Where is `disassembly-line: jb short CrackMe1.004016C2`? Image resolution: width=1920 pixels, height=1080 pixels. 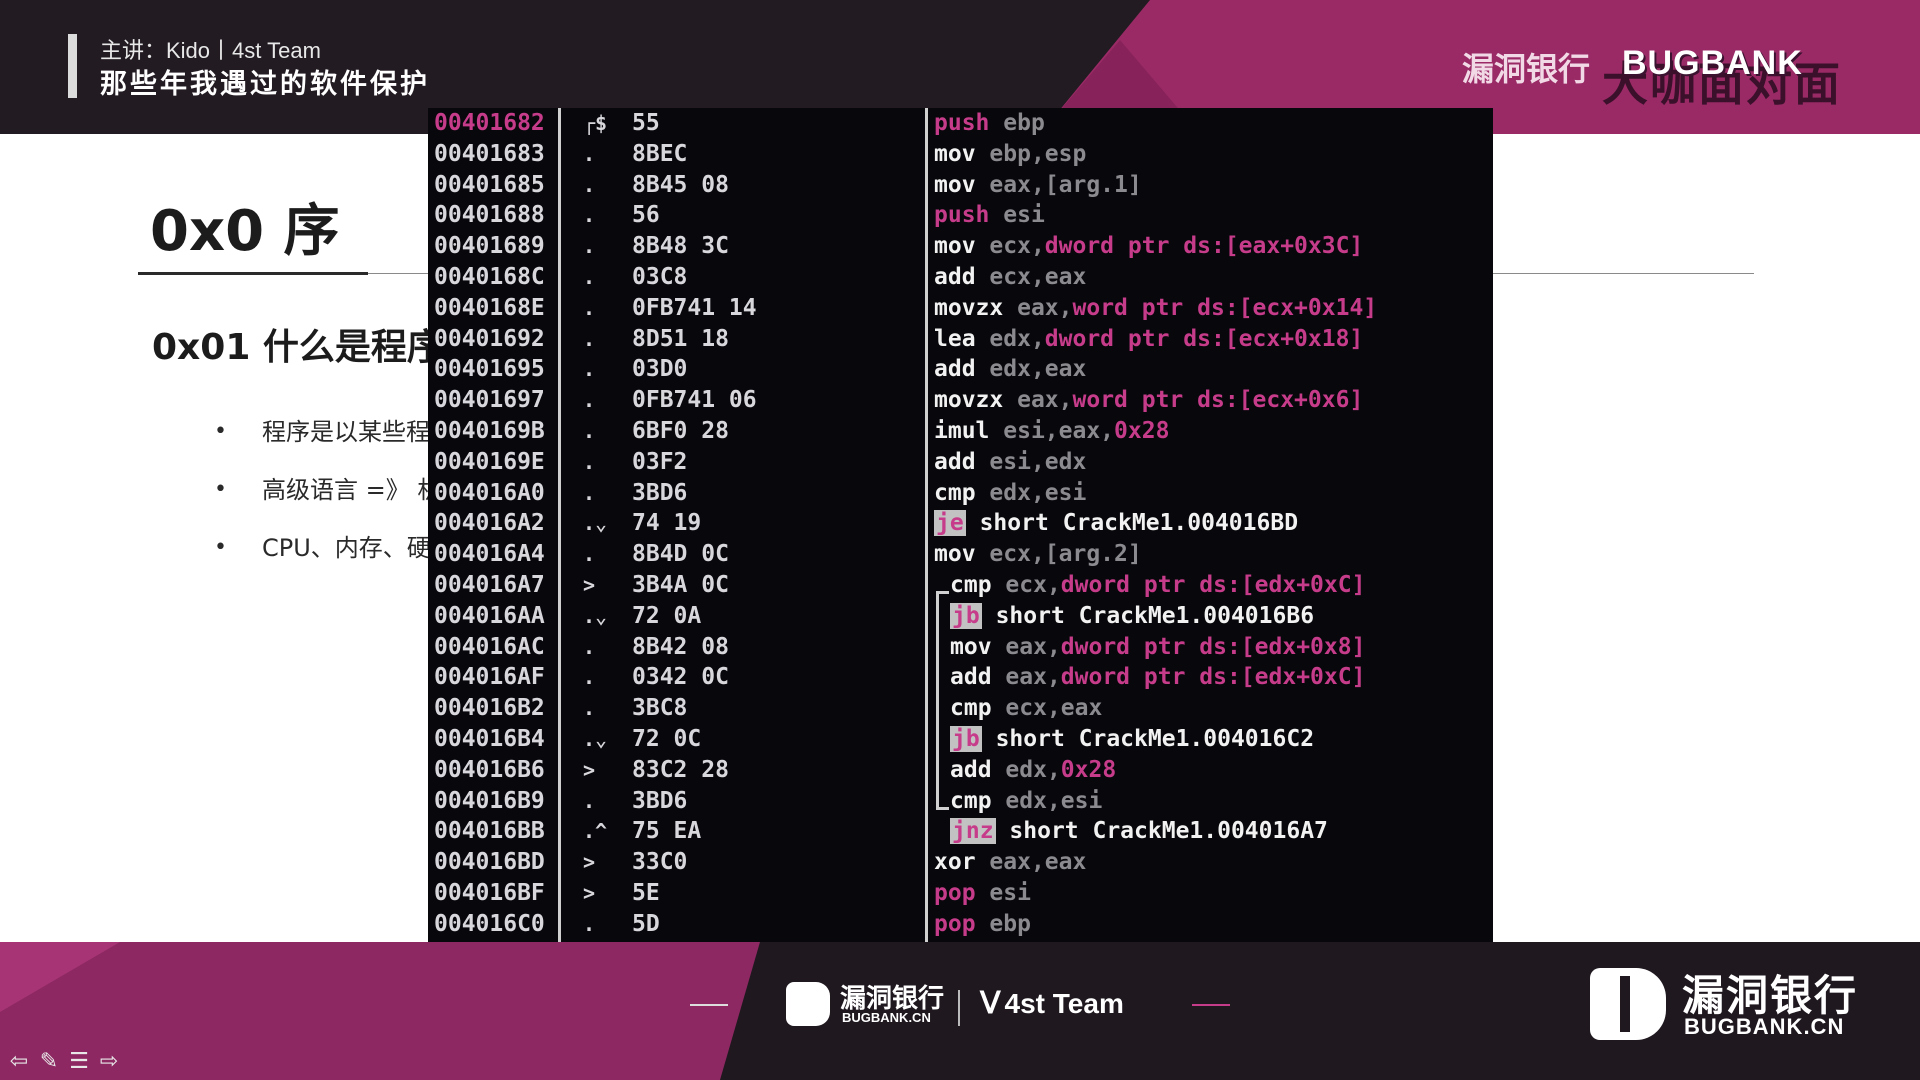 disassembly-line: jb short CrackMe1.004016C2 is located at coordinates (1155, 739).